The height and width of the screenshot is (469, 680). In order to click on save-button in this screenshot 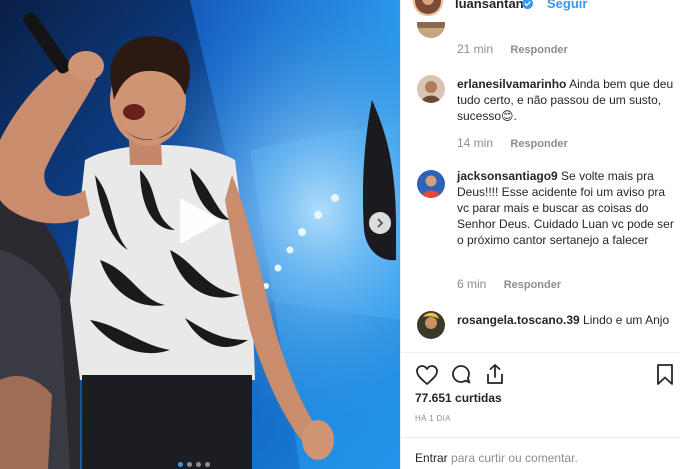, I will do `click(665, 377)`.